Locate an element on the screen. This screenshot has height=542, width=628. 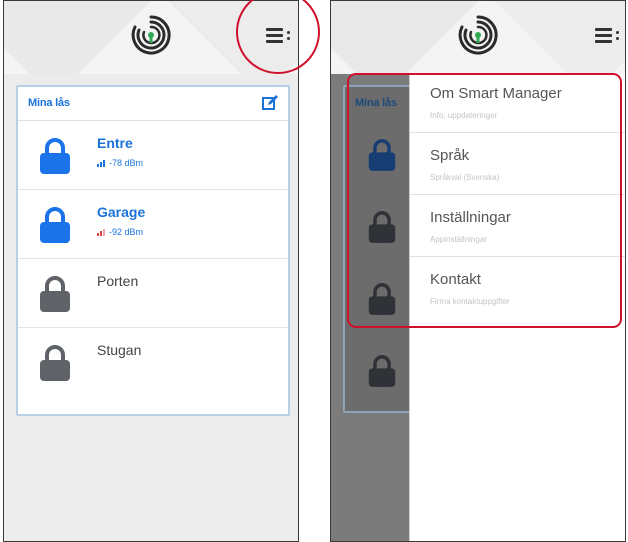
lock-row-garage: Garage -92 dBm is located at coordinates (153, 224).